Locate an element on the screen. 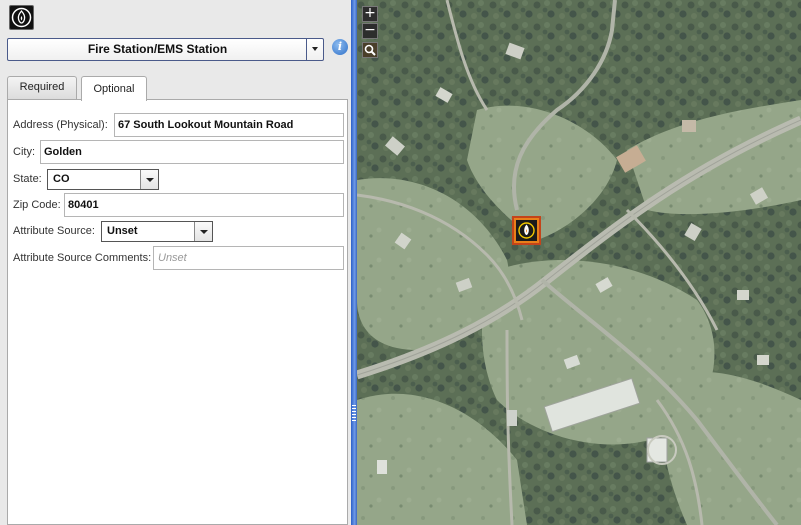  attribute-source-label: Attribute Source: is located at coordinates (54, 231).